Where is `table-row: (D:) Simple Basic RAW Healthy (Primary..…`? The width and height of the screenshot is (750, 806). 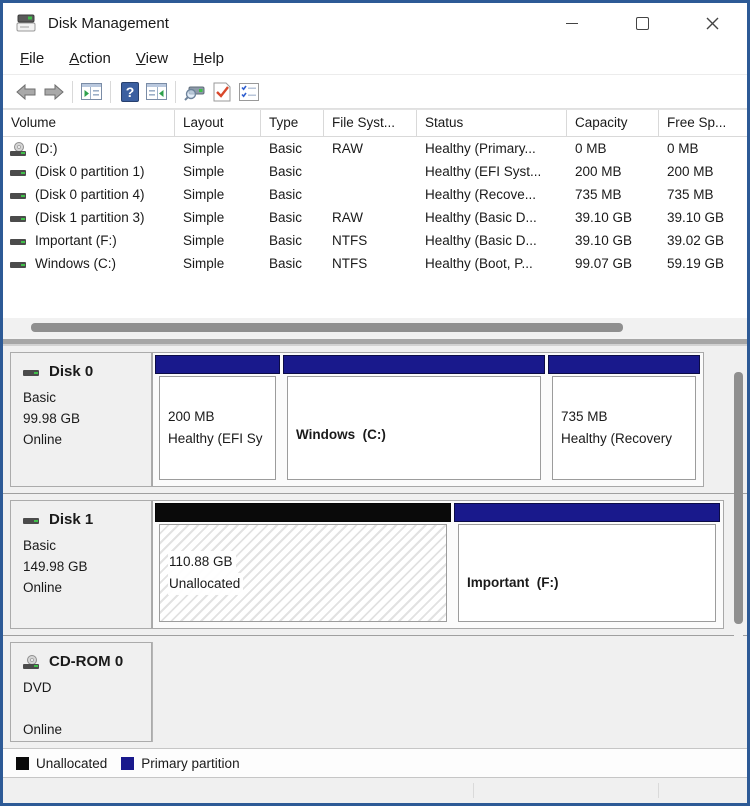
table-row: (D:) Simple Basic RAW Healthy (Primary..… is located at coordinates (375, 148).